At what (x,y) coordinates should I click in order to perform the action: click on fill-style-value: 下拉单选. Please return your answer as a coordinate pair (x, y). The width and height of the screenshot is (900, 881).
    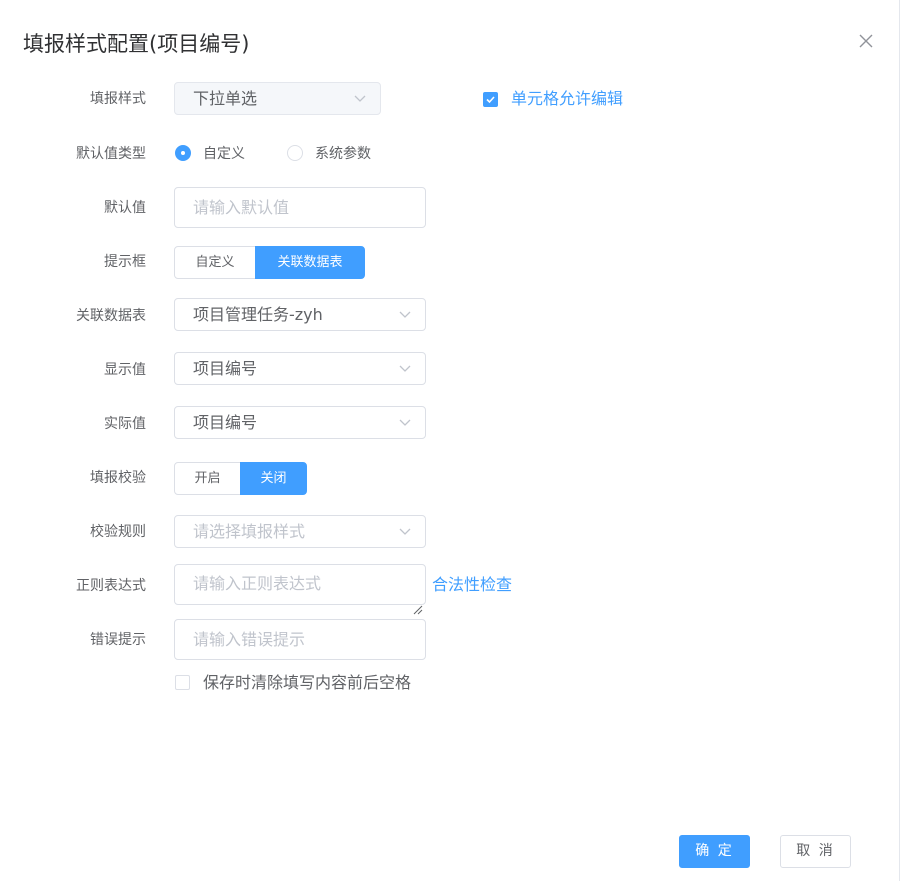
    Looking at the image, I should click on (225, 98).